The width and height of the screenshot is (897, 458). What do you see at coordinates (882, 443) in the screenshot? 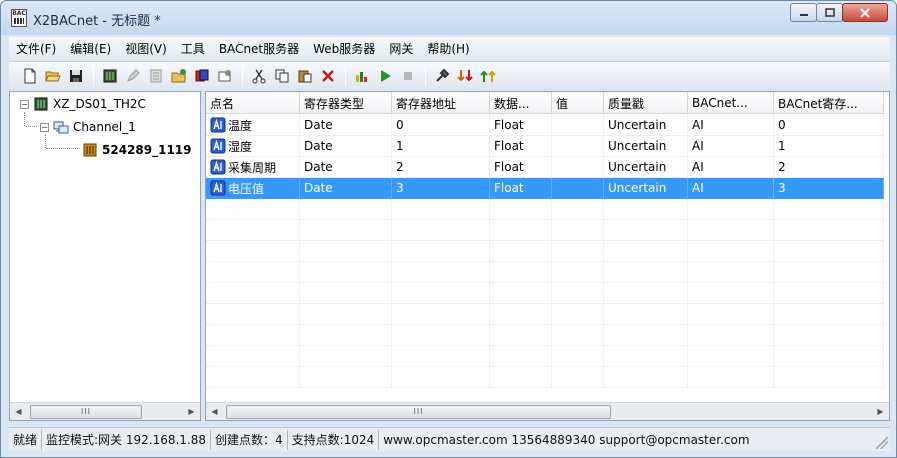
I see `resize-grip-icon` at bounding box center [882, 443].